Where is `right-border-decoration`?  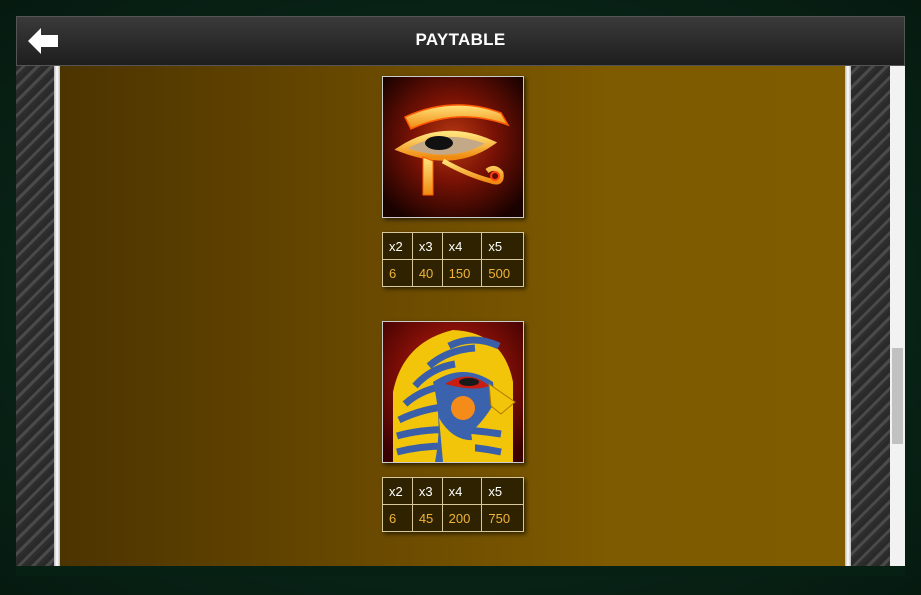
right-border-decoration is located at coordinates (867, 316).